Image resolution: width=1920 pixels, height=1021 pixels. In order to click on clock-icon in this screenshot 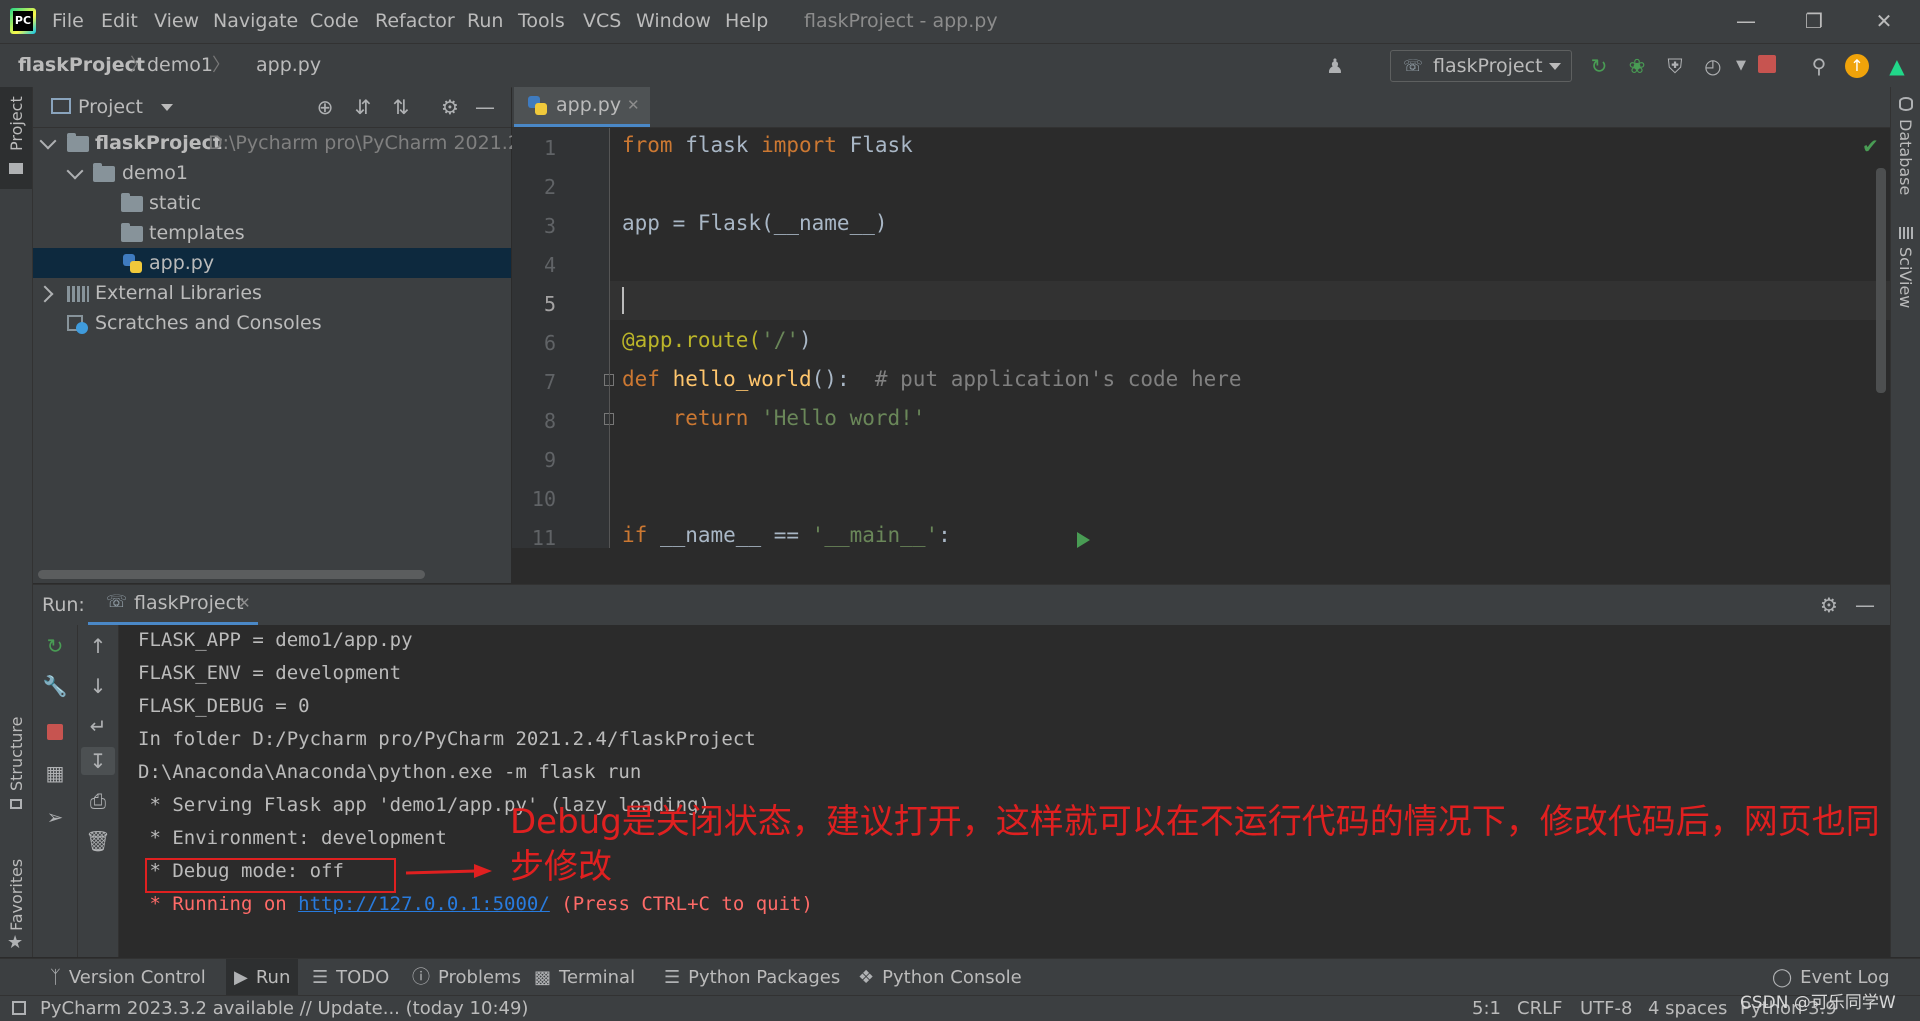, I will do `click(82, 328)`.